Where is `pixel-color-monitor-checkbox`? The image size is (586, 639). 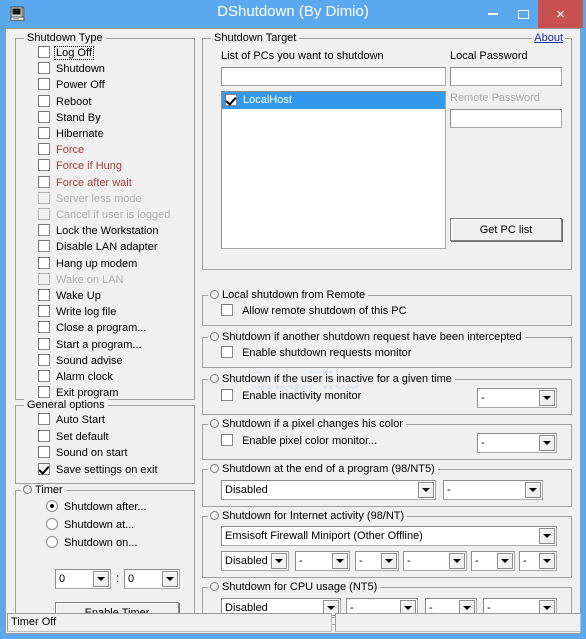 pixel-color-monitor-checkbox is located at coordinates (227, 440).